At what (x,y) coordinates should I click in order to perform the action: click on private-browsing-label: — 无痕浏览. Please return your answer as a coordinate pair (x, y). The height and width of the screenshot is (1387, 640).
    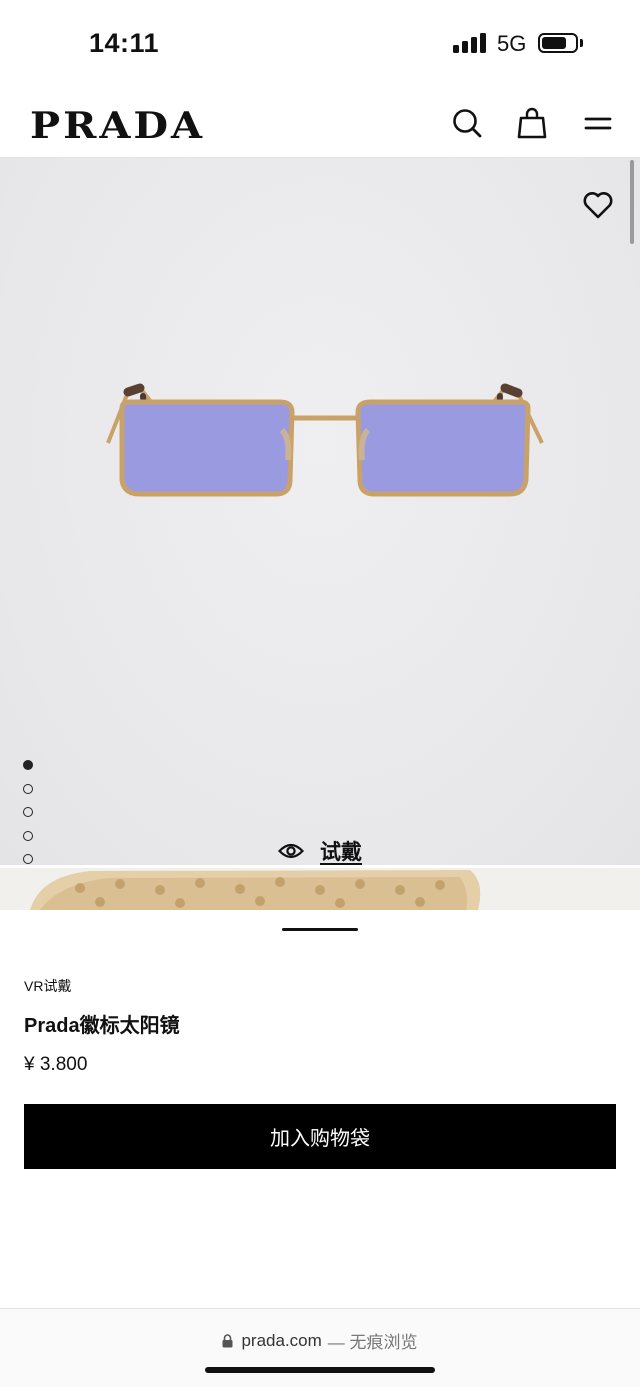
    Looking at the image, I should click on (372, 1342).